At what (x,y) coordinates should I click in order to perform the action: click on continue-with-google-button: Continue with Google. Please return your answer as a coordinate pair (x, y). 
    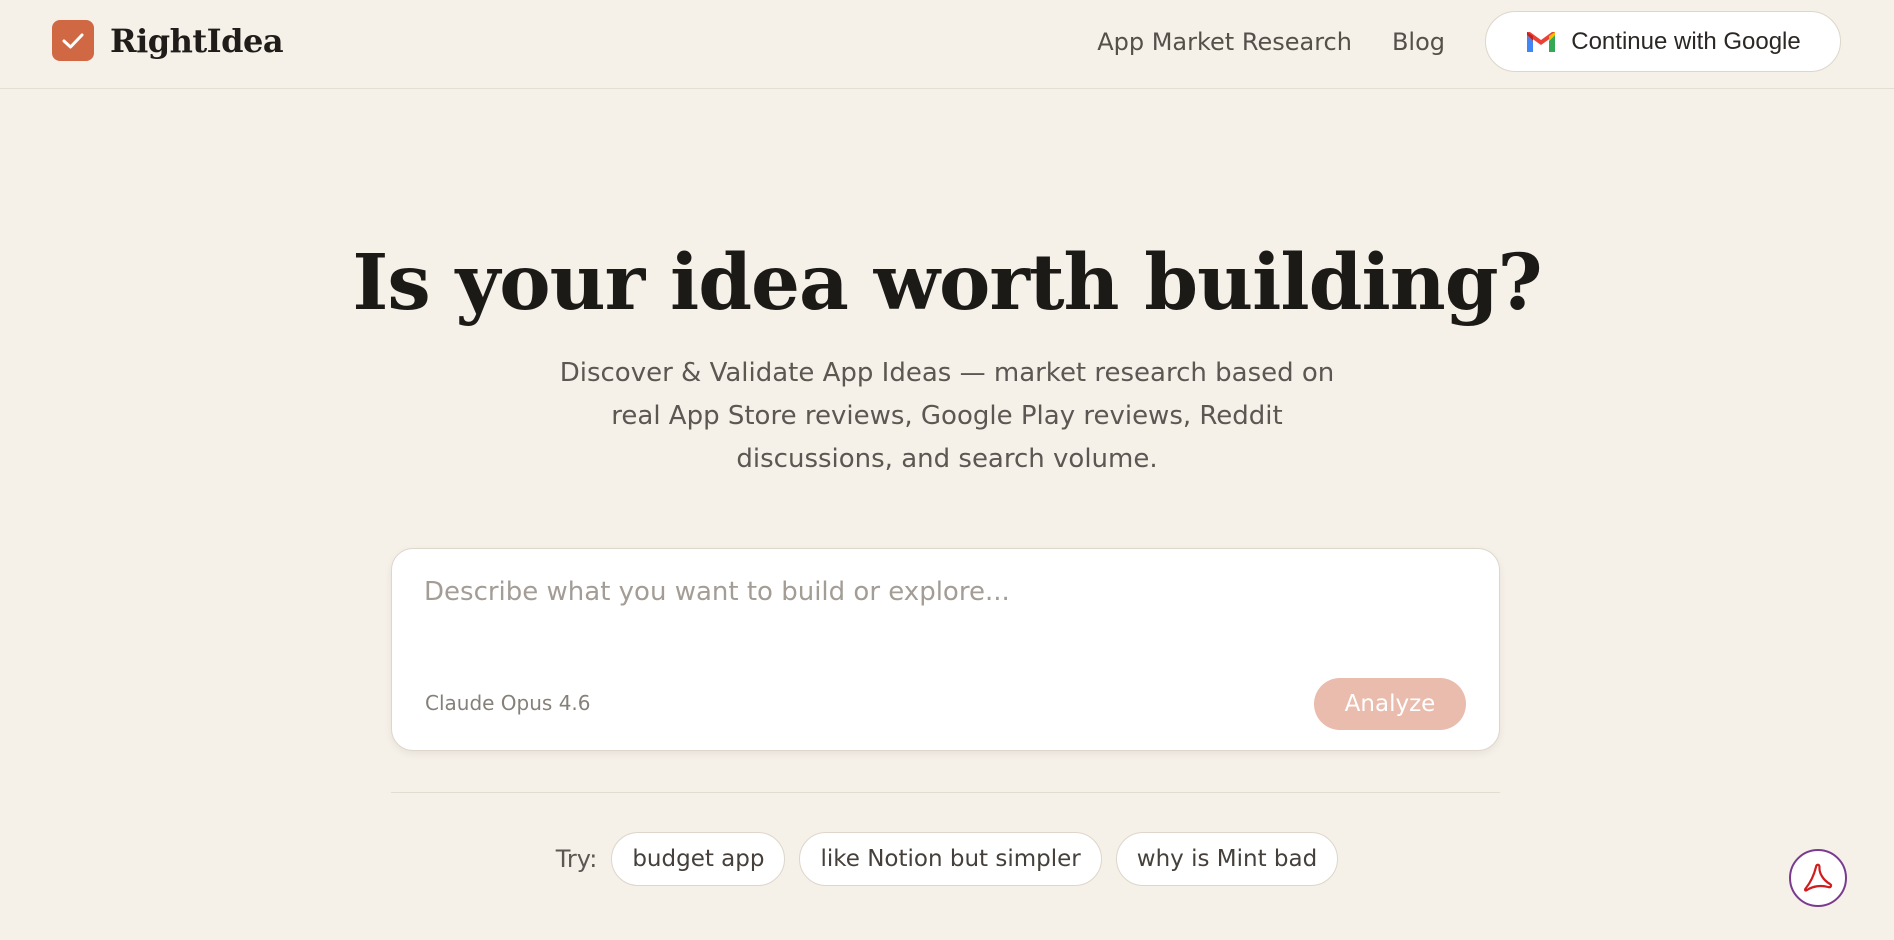
    Looking at the image, I should click on (1663, 41).